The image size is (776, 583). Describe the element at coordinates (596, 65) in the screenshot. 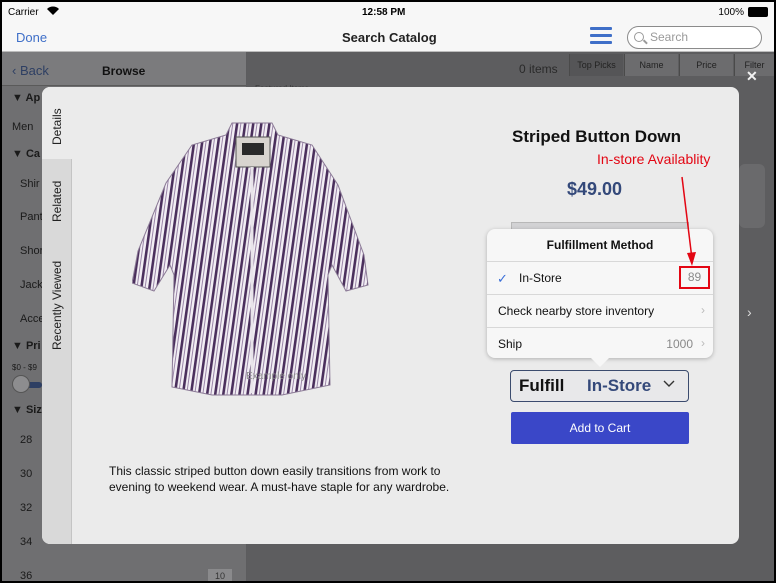

I see `sort-tab-top-picks: Top Picks` at that location.